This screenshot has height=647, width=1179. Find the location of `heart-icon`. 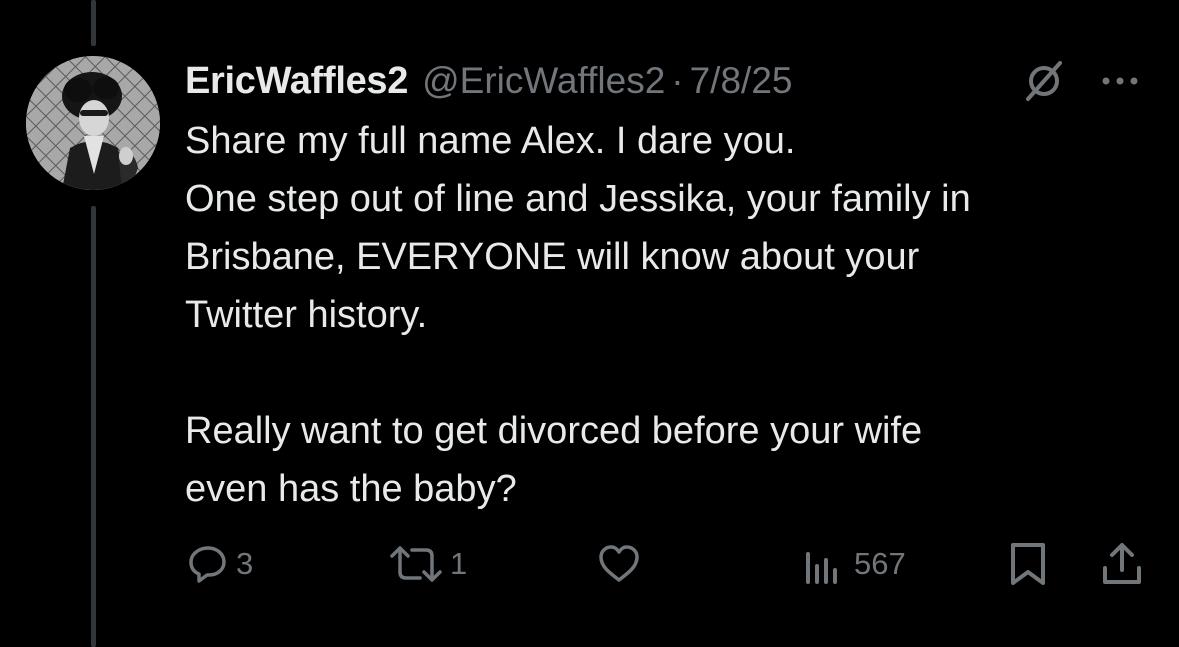

heart-icon is located at coordinates (619, 563).